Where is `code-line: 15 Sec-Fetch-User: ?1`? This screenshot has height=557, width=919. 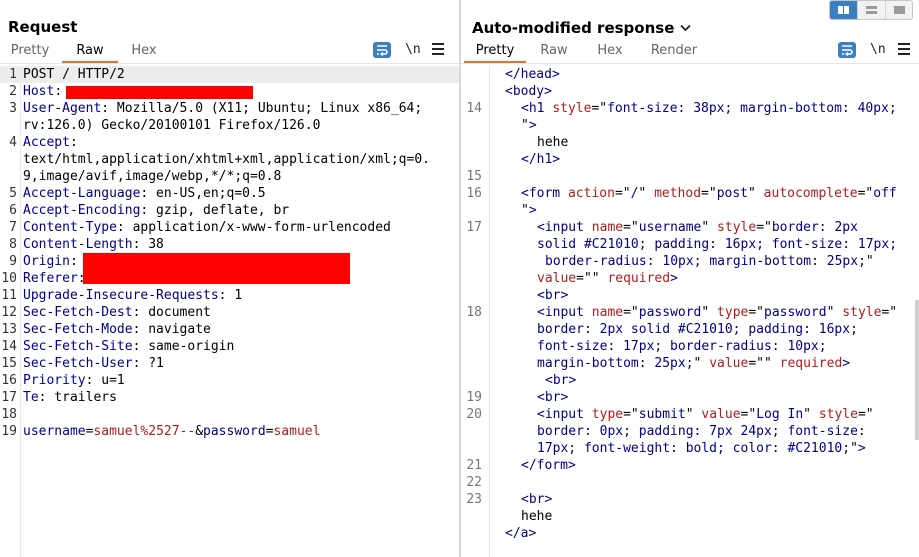 code-line: 15 Sec-Fetch-User: ?1 is located at coordinates (229, 363).